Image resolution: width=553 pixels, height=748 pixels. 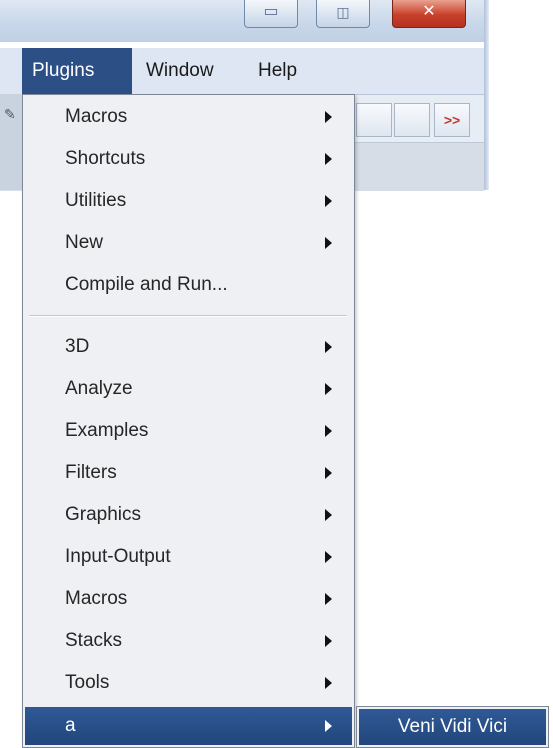 What do you see at coordinates (84, 242) in the screenshot?
I see `menu-item-label: New` at bounding box center [84, 242].